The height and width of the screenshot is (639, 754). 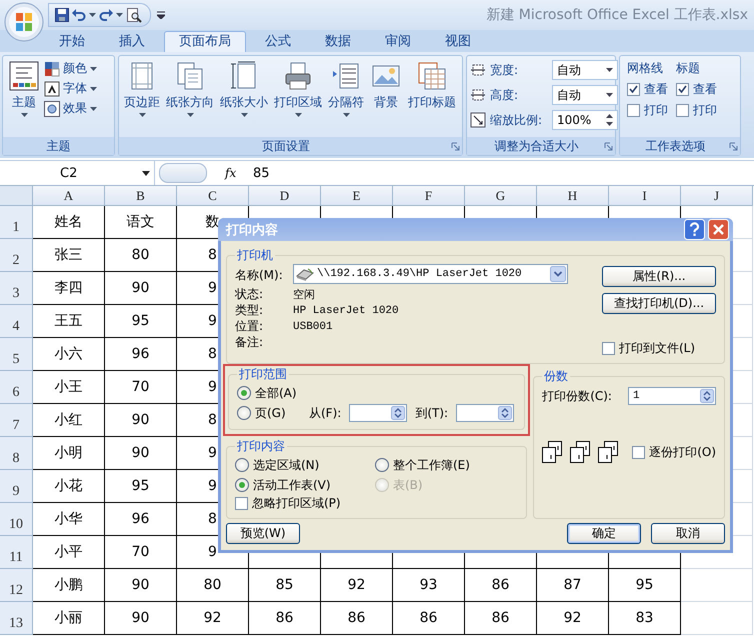 I want to click on cell-text: 小王, so click(x=68, y=387).